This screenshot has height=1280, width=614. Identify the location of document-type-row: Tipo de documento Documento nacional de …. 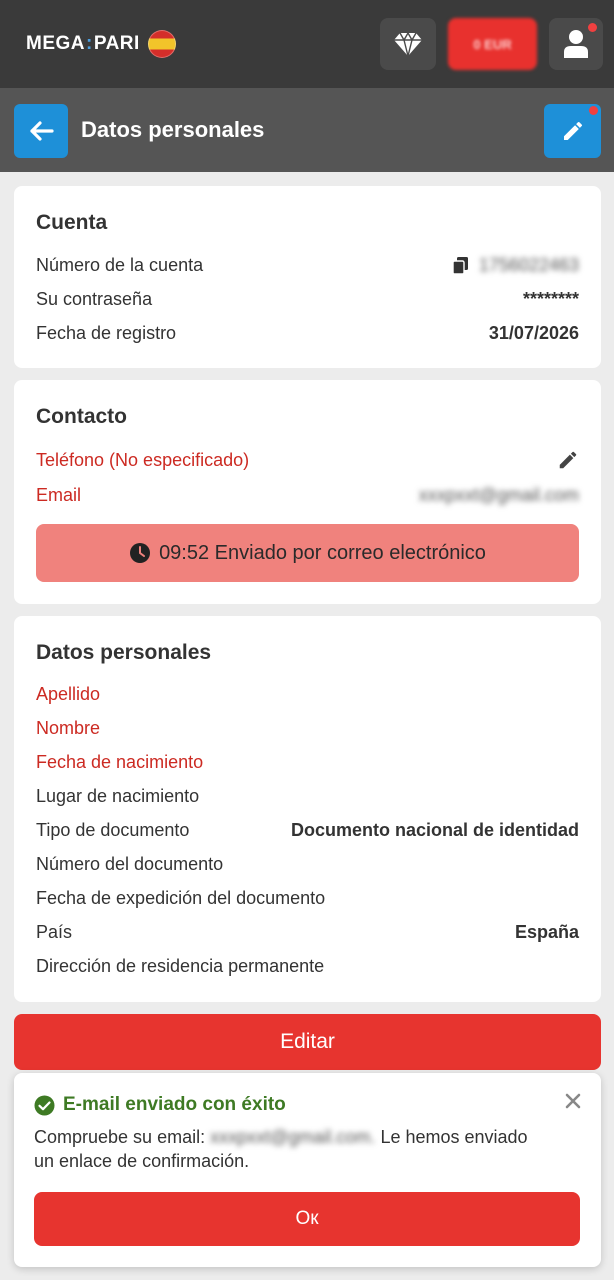
(307, 830).